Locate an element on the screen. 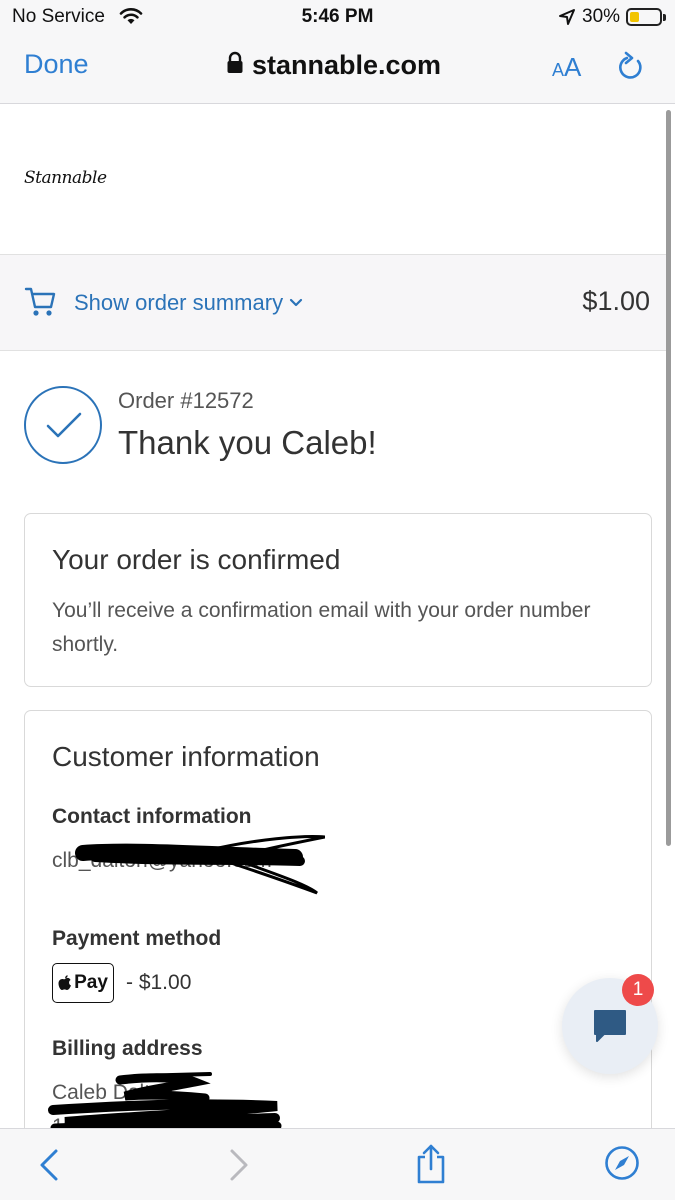 The width and height of the screenshot is (675, 1200). battery-icon is located at coordinates (646, 17).